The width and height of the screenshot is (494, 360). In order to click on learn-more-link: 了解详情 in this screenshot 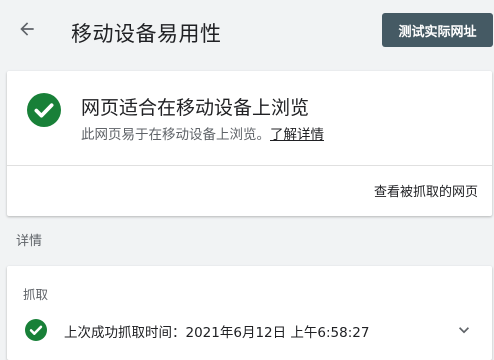, I will do `click(297, 135)`.